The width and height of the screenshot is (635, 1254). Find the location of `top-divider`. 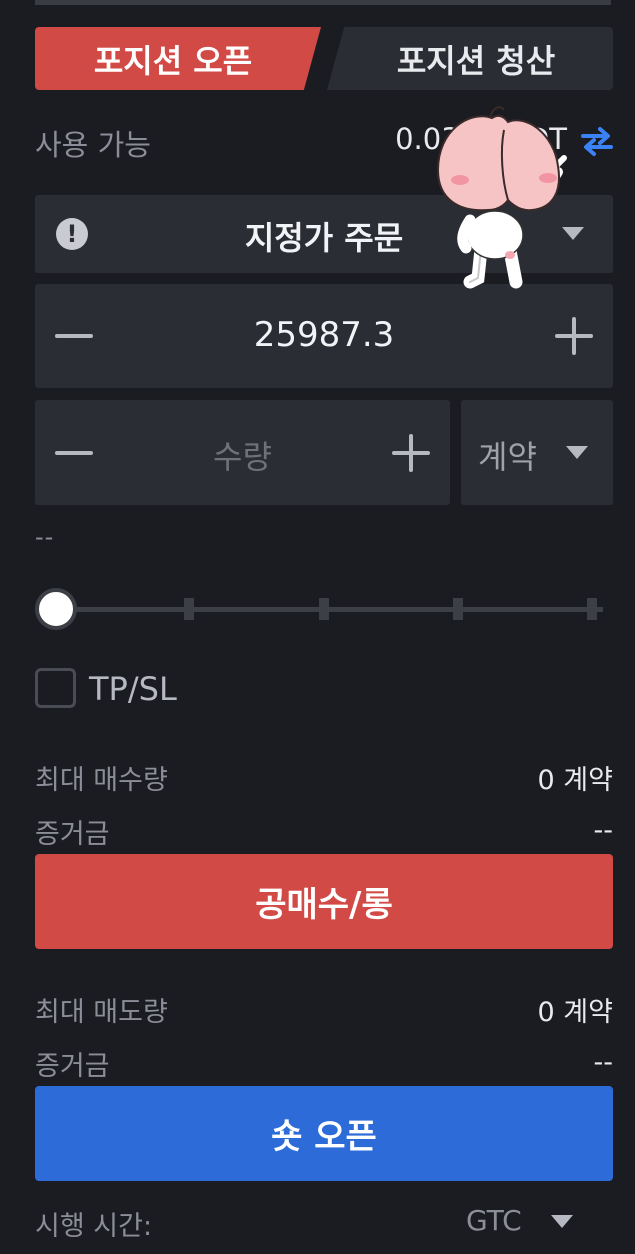

top-divider is located at coordinates (323, 2).